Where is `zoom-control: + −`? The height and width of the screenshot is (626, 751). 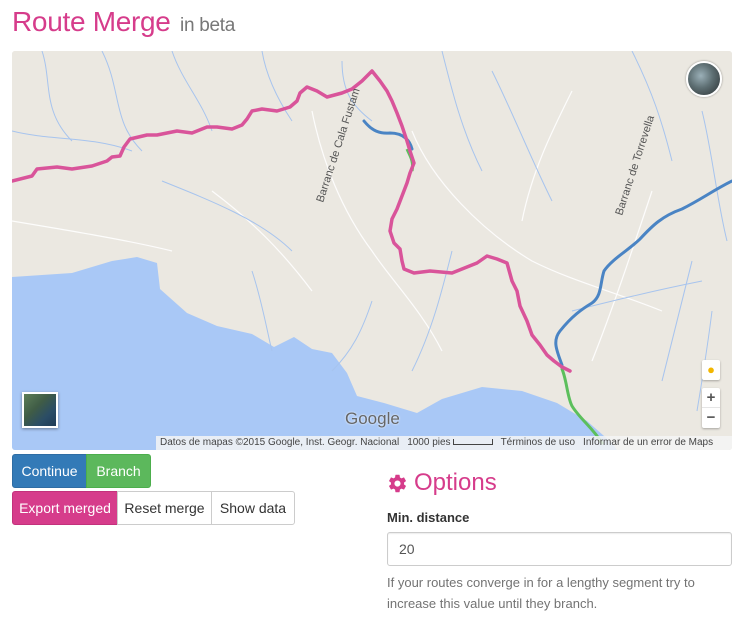 zoom-control: + − is located at coordinates (711, 408).